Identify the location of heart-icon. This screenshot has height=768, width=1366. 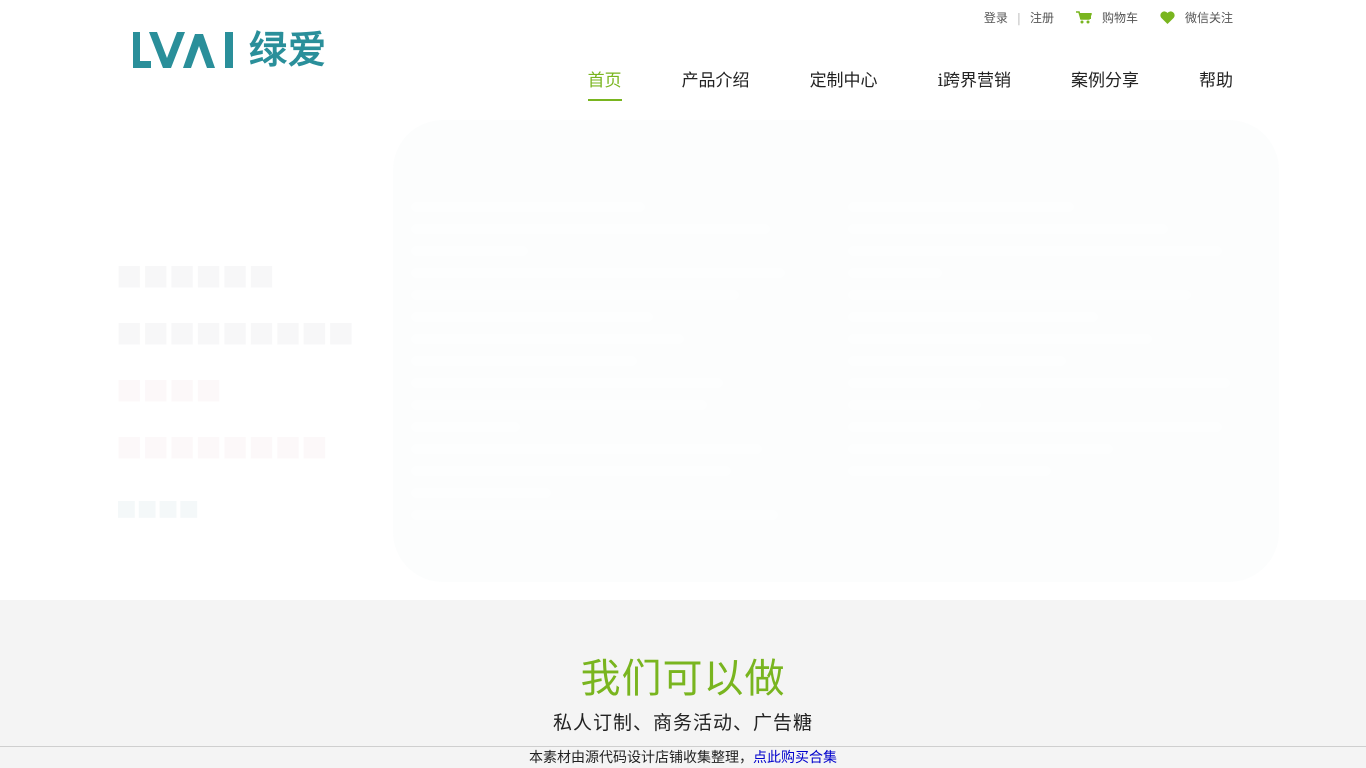
(1167, 17).